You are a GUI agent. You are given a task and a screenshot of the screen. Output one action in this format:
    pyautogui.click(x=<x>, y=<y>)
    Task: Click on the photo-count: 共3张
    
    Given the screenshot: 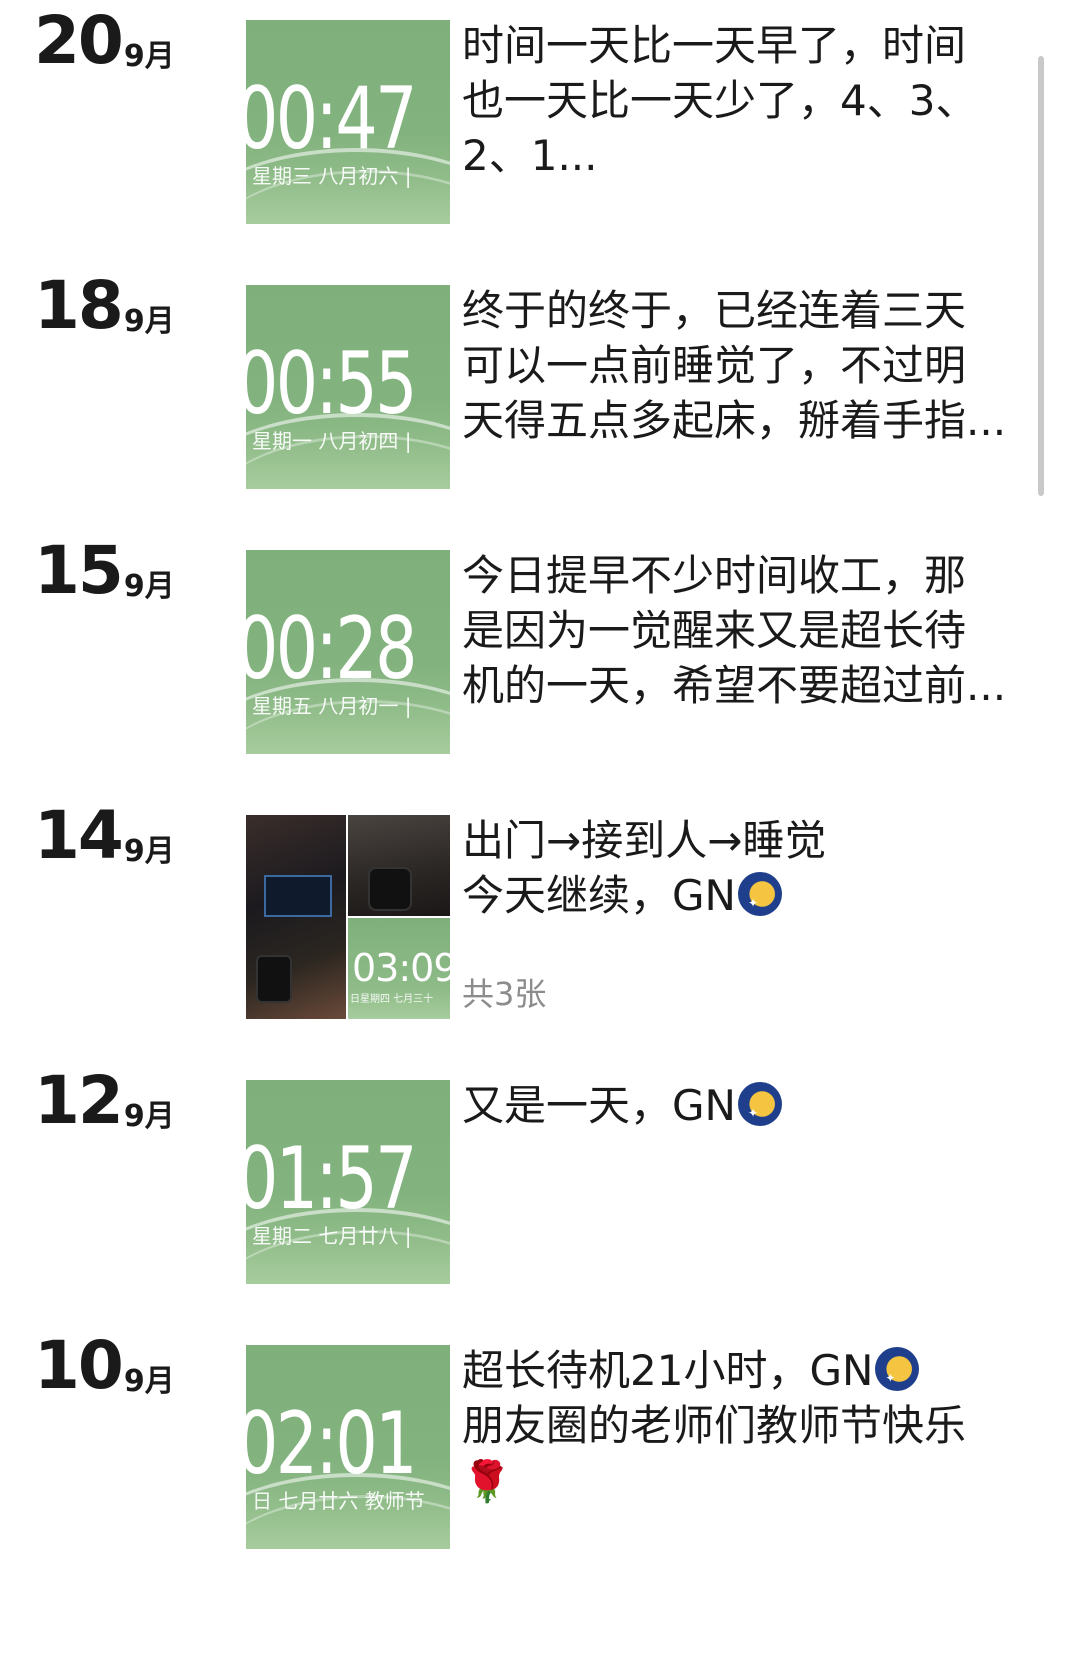 What is the action you would take?
    pyautogui.click(x=504, y=994)
    